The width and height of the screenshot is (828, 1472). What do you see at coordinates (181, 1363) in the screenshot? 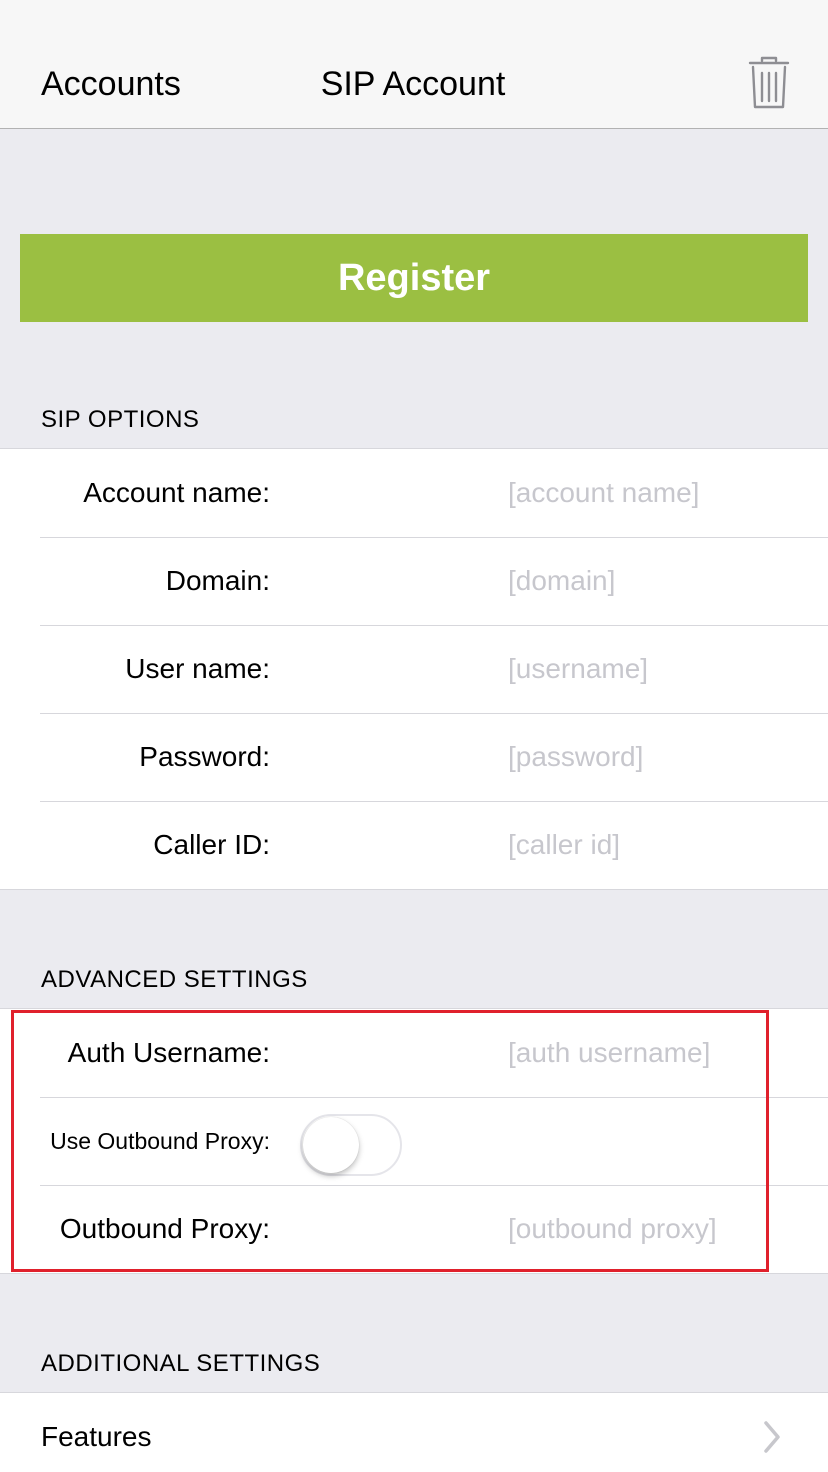
I see `section-header-additional-settings: ADDITIONAL SETTINGS` at bounding box center [181, 1363].